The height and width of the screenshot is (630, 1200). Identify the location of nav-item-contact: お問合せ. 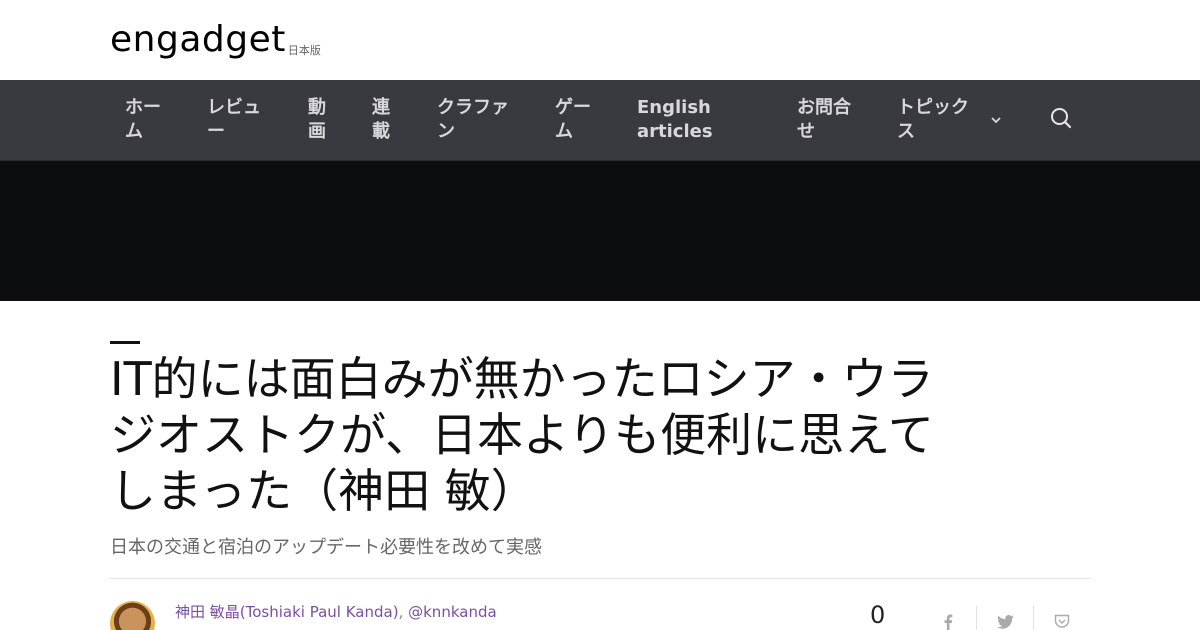
(827, 120).